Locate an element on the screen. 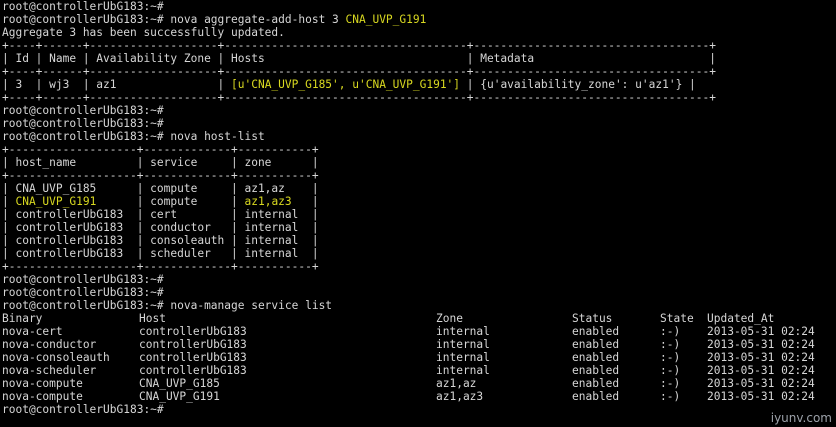 The image size is (836, 427). service-host: CNA_UVP_G191 is located at coordinates (179, 396).